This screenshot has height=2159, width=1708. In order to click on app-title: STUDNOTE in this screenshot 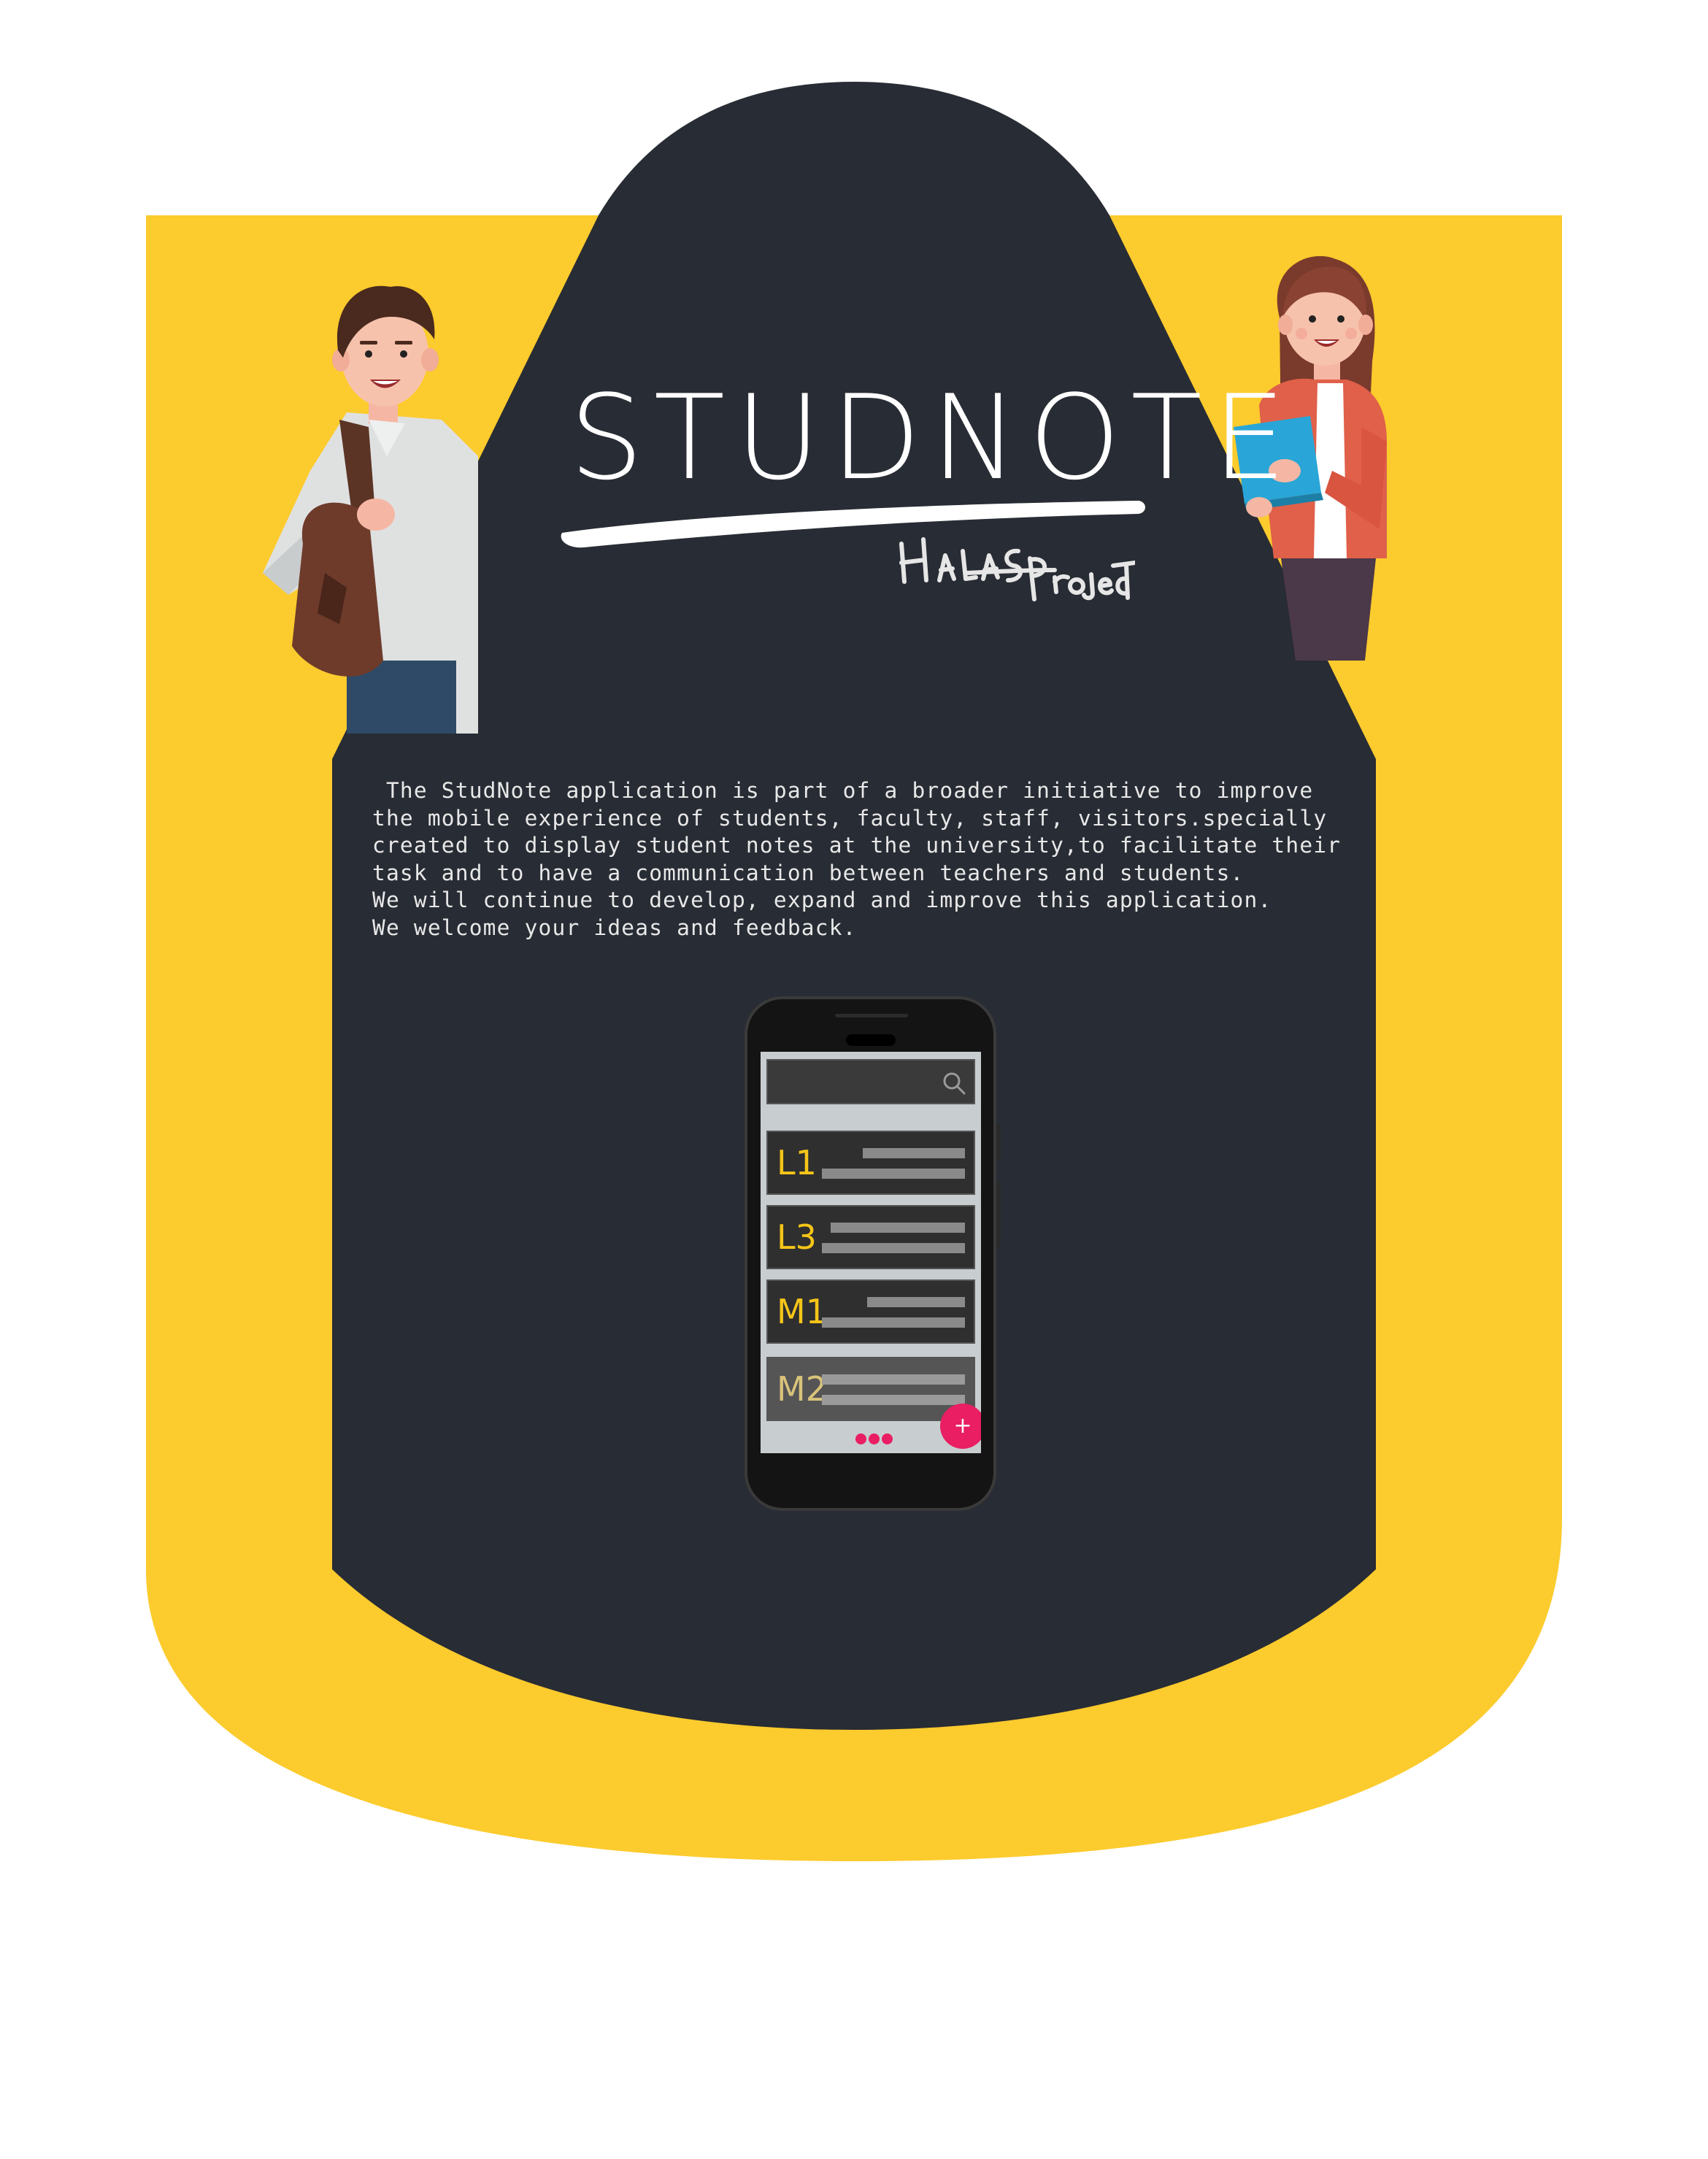, I will do `click(933, 438)`.